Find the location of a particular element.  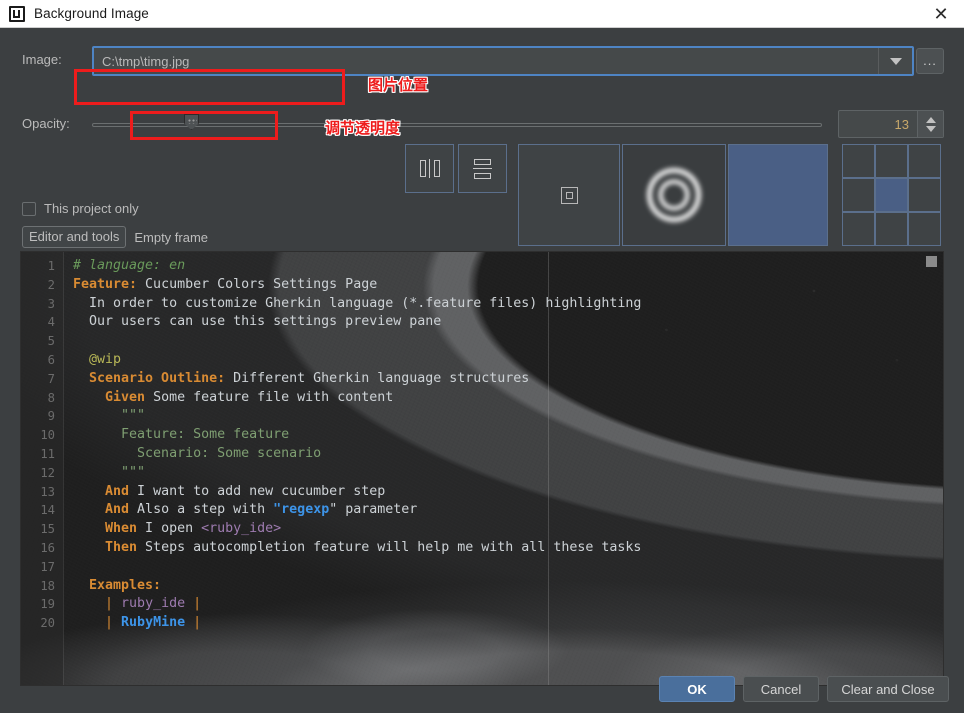

code-line: 19 | ruby_ide | is located at coordinates (482, 604).